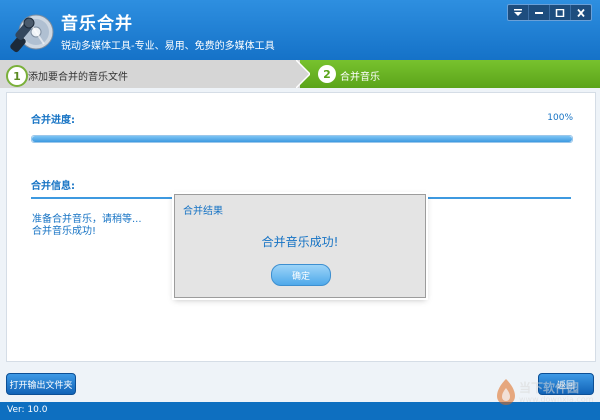 This screenshot has width=600, height=420. Describe the element at coordinates (64, 231) in the screenshot. I see `info-message: 合并音乐成功!` at that location.